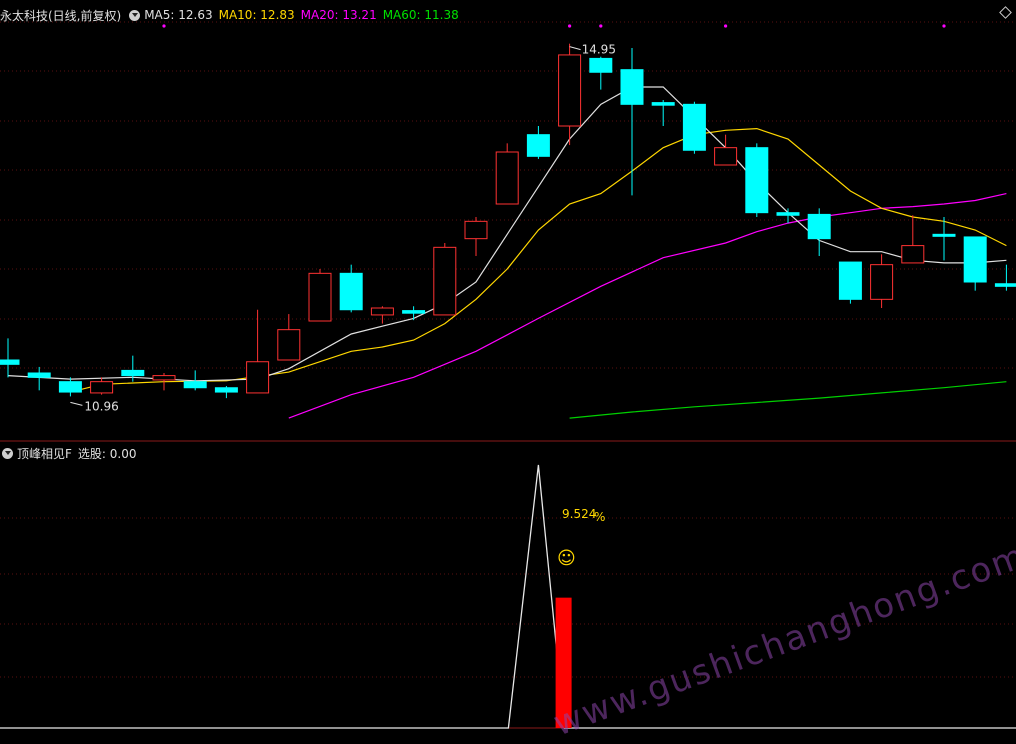  Describe the element at coordinates (76, 403) in the screenshot. I see `low-pointer` at that location.